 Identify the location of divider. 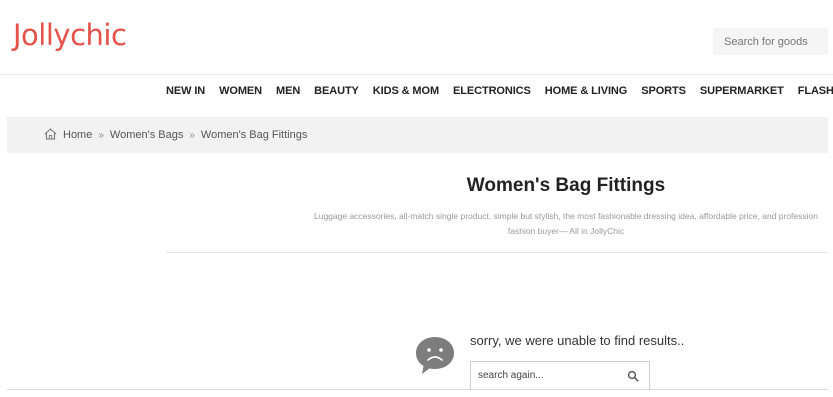
(417, 389).